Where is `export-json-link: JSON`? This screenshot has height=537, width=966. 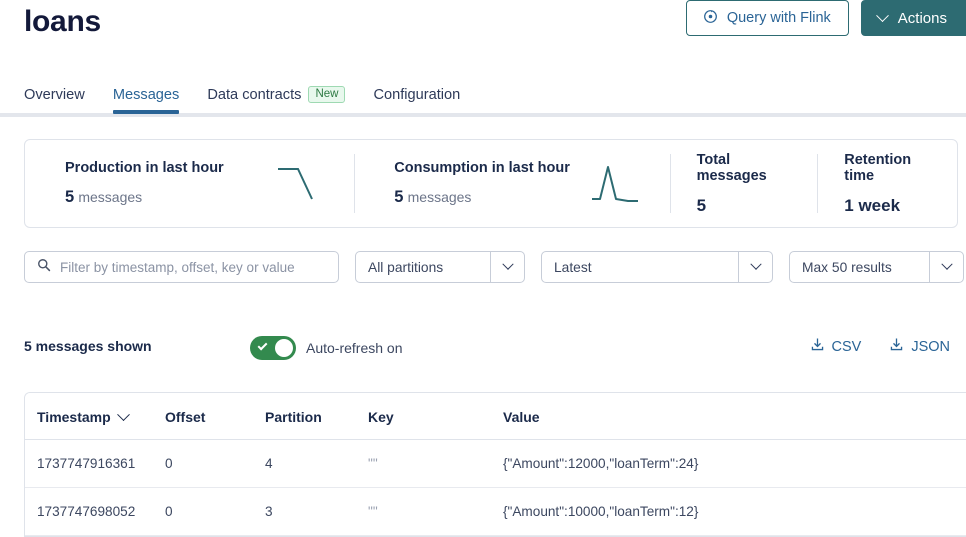 export-json-link: JSON is located at coordinates (919, 346).